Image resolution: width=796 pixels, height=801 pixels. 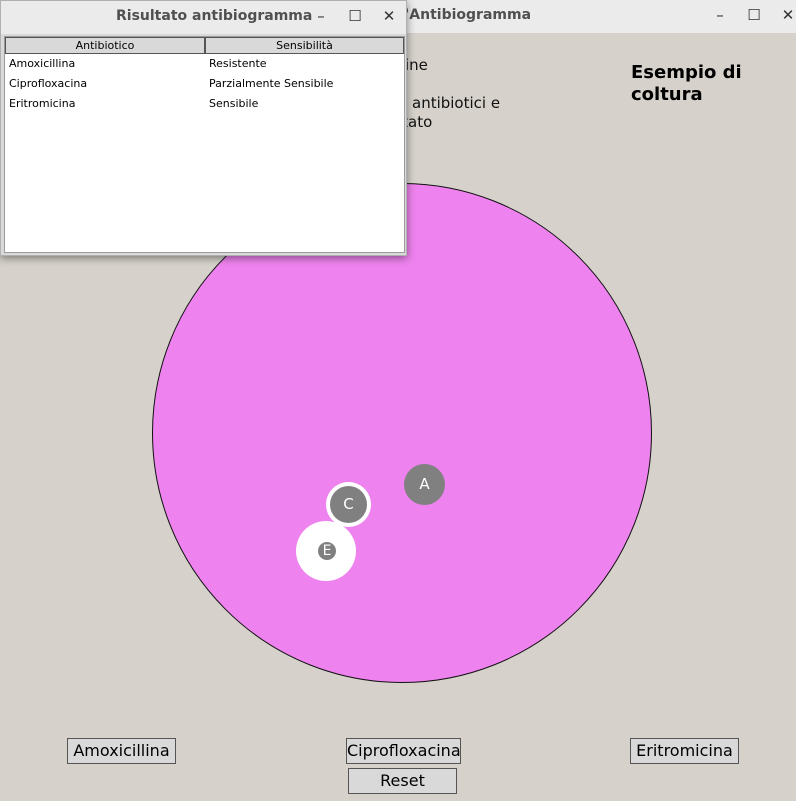 What do you see at coordinates (271, 83) in the screenshot?
I see `row-2-sensitivity: Parzialmente Sensibile` at bounding box center [271, 83].